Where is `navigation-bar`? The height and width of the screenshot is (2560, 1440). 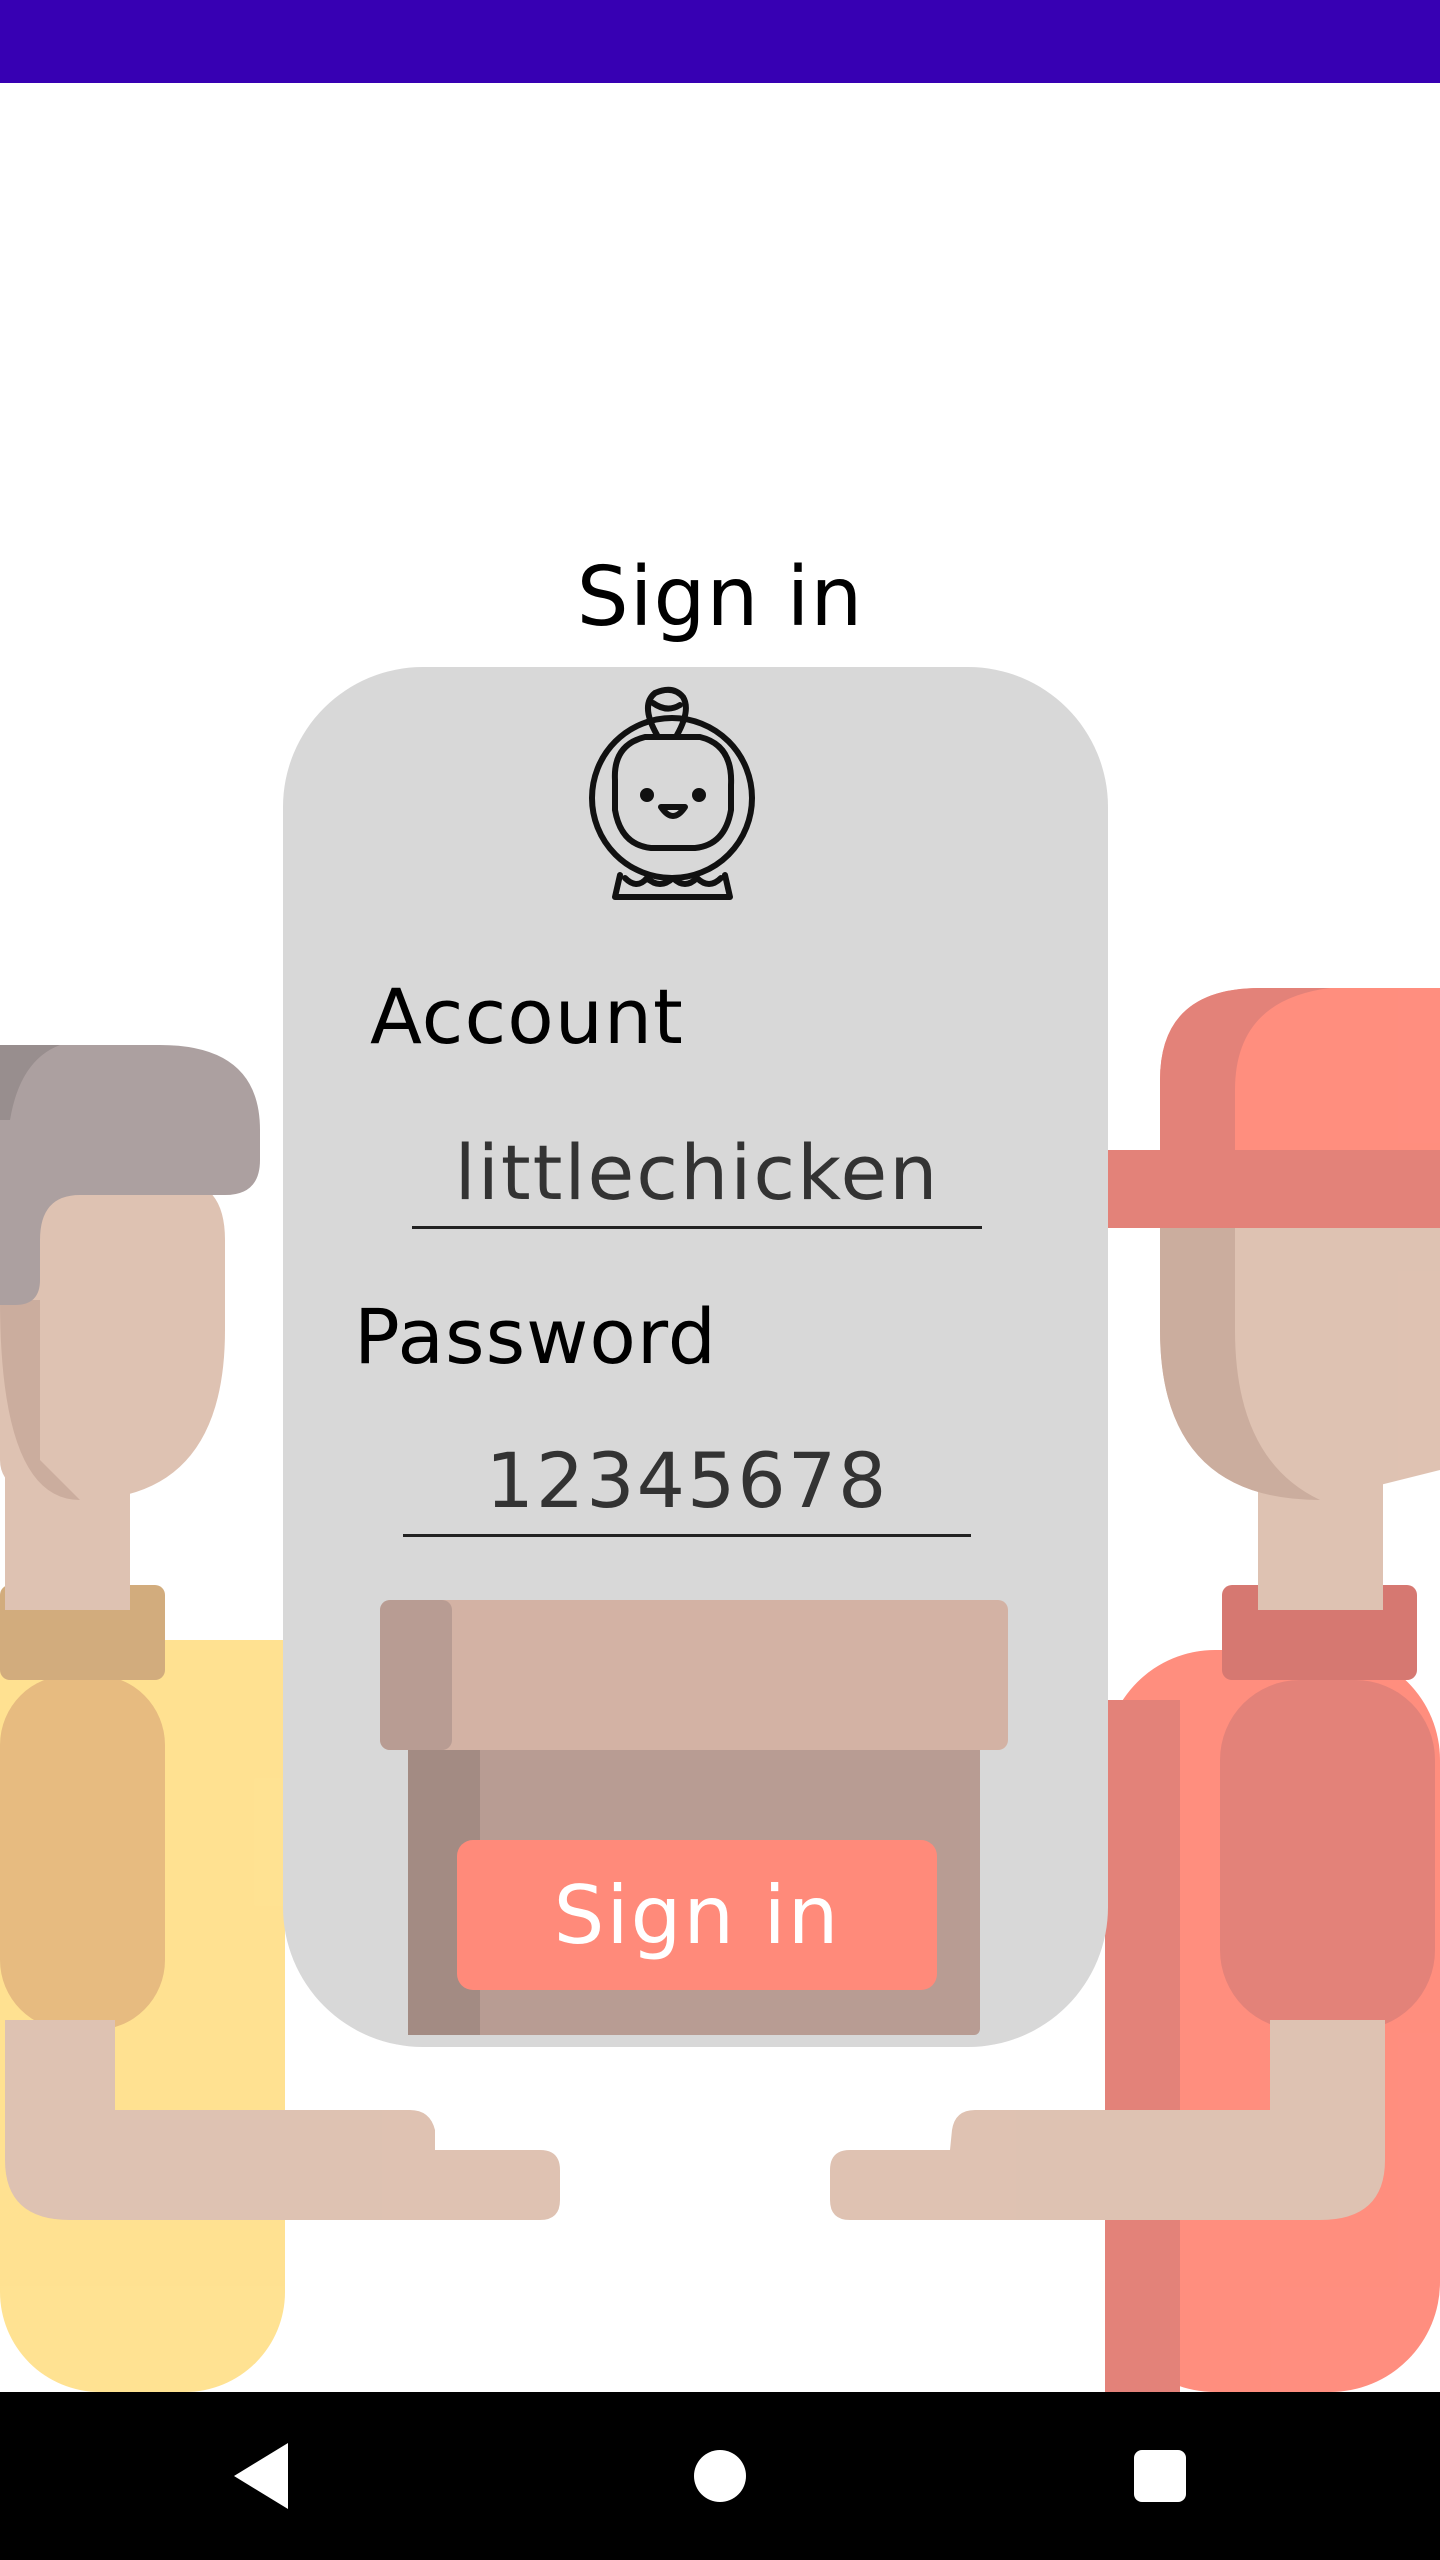
navigation-bar is located at coordinates (720, 2476).